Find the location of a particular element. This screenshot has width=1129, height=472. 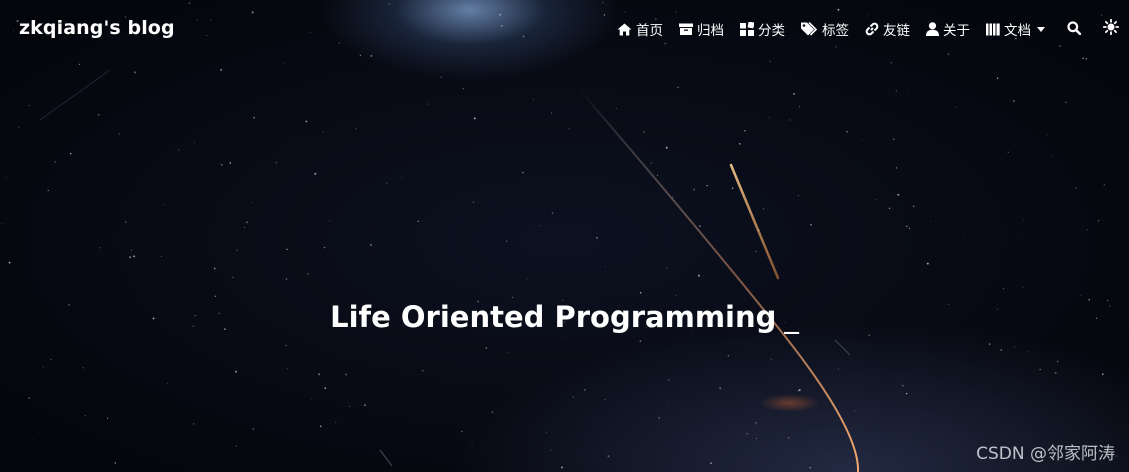

nav-item-archive: 归档 is located at coordinates (701, 29).